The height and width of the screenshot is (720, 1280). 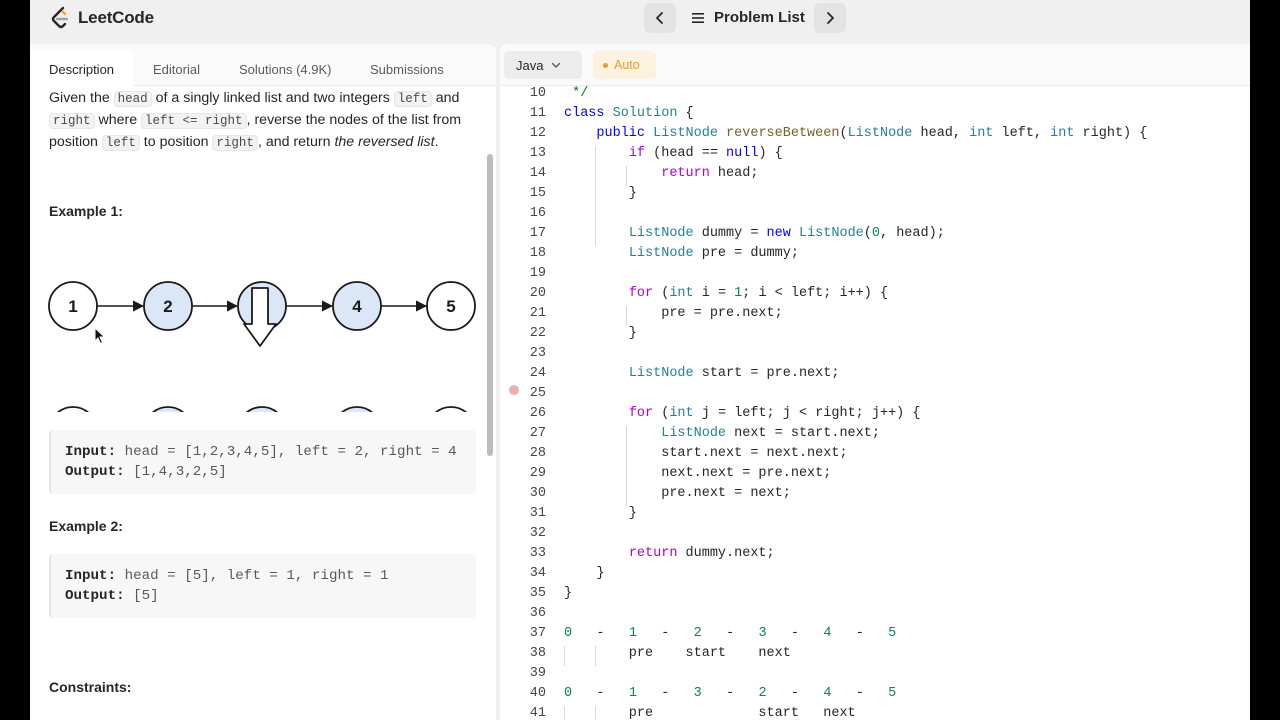 I want to click on code-text: 0 - 1 - 2 - 3 - 4 - 5, so click(x=730, y=633).